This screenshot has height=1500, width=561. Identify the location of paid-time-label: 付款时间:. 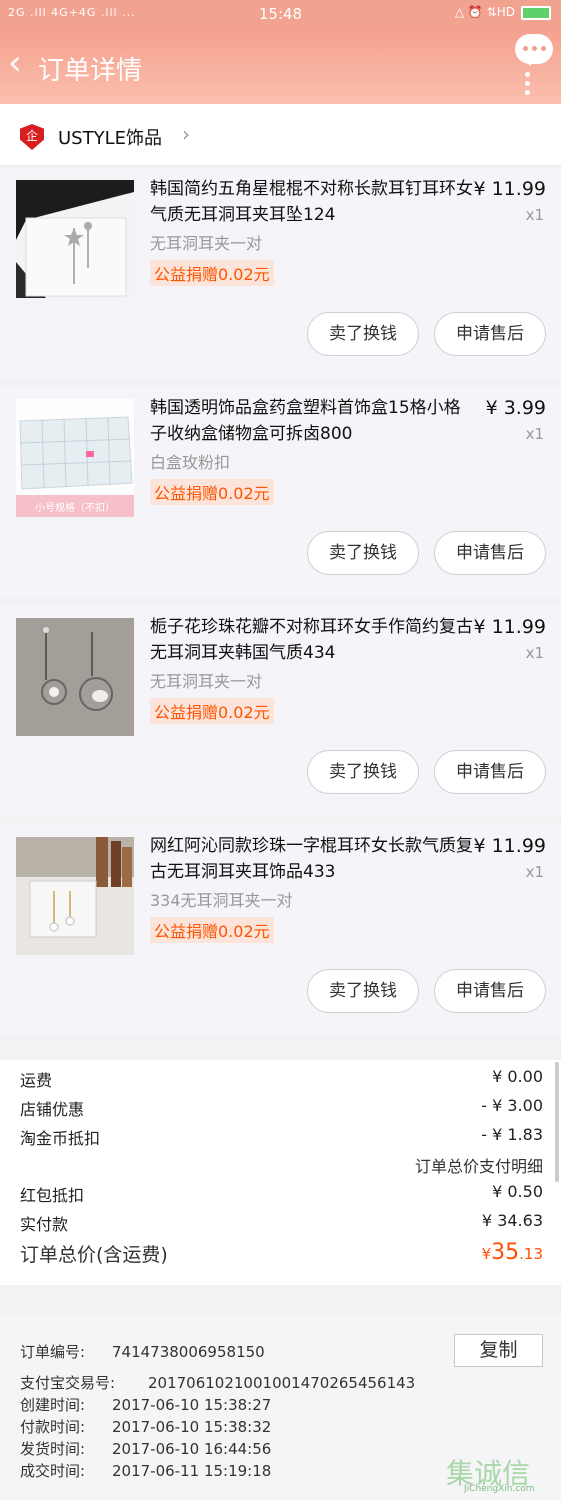
(53, 1427).